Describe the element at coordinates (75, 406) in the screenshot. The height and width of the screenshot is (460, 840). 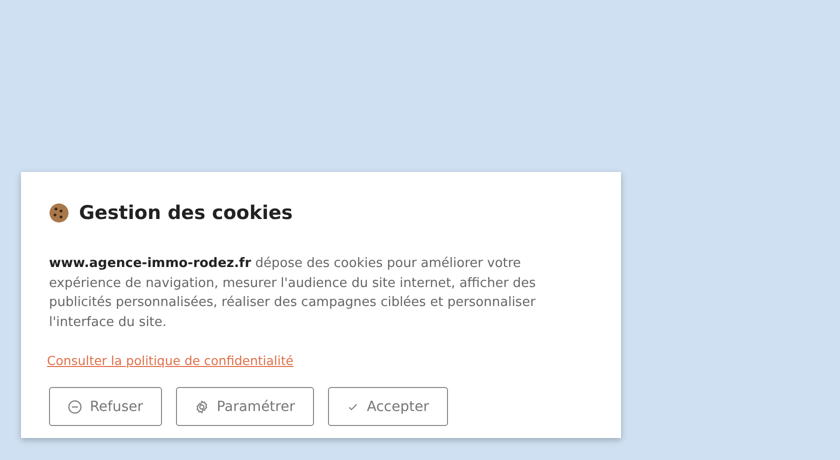
I see `minus-circle-icon` at that location.